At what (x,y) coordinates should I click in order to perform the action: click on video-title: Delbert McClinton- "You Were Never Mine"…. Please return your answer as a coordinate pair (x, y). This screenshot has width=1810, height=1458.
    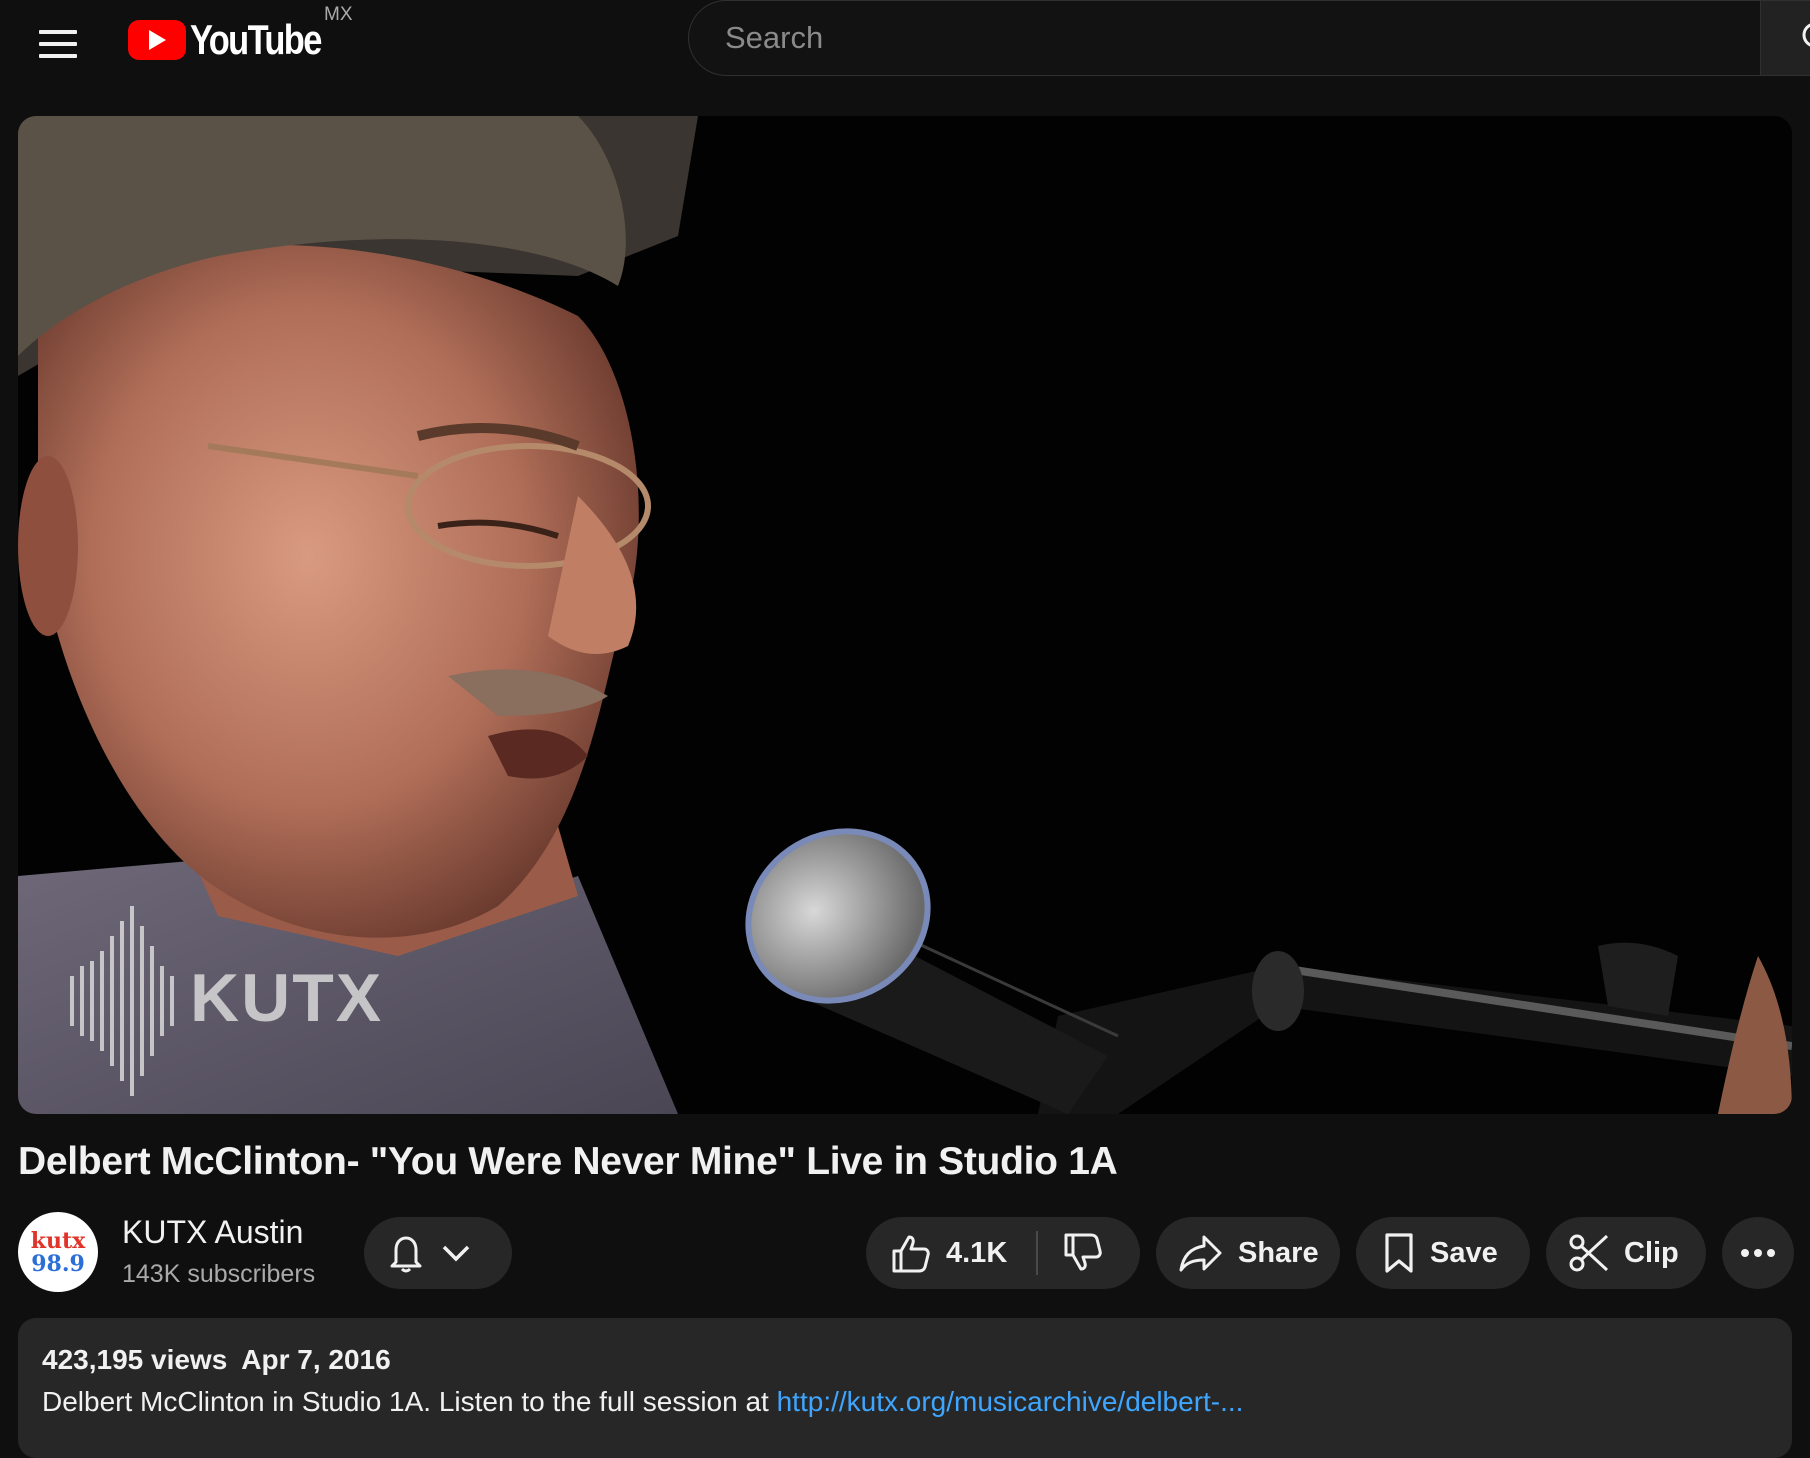
    Looking at the image, I should click on (568, 1161).